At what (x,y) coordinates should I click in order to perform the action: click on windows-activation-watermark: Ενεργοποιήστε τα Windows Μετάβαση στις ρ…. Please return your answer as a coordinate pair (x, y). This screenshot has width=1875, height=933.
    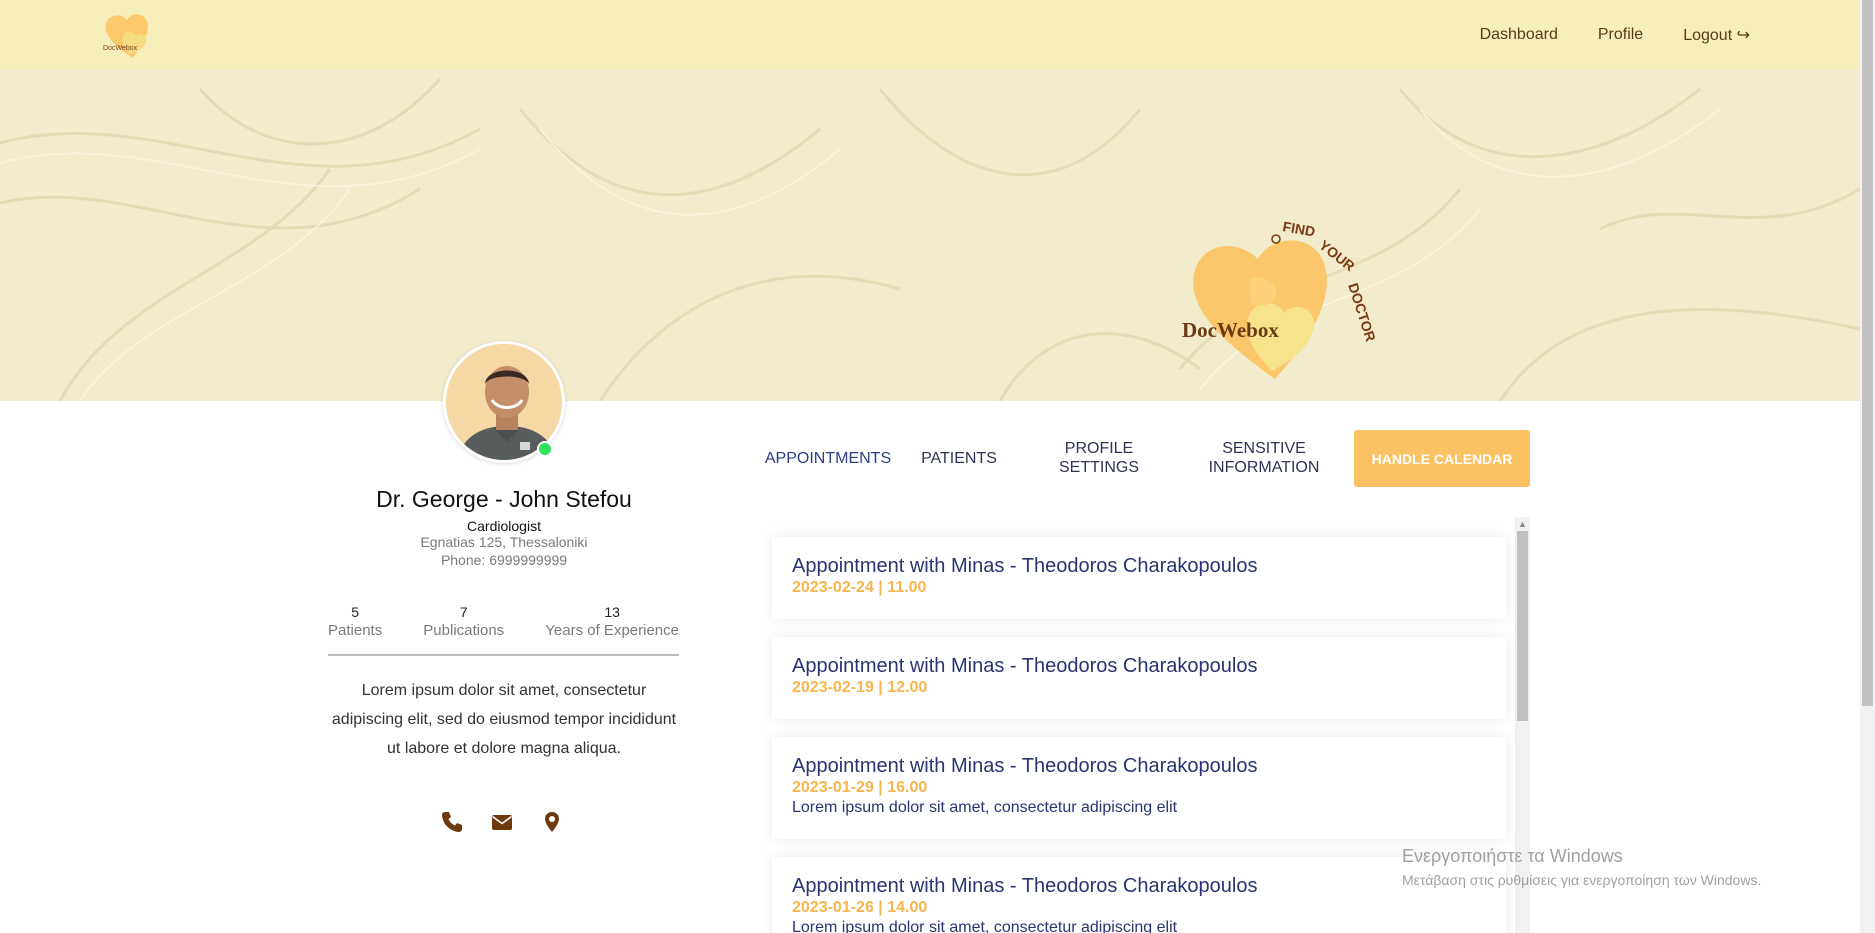
    Looking at the image, I should click on (1581, 867).